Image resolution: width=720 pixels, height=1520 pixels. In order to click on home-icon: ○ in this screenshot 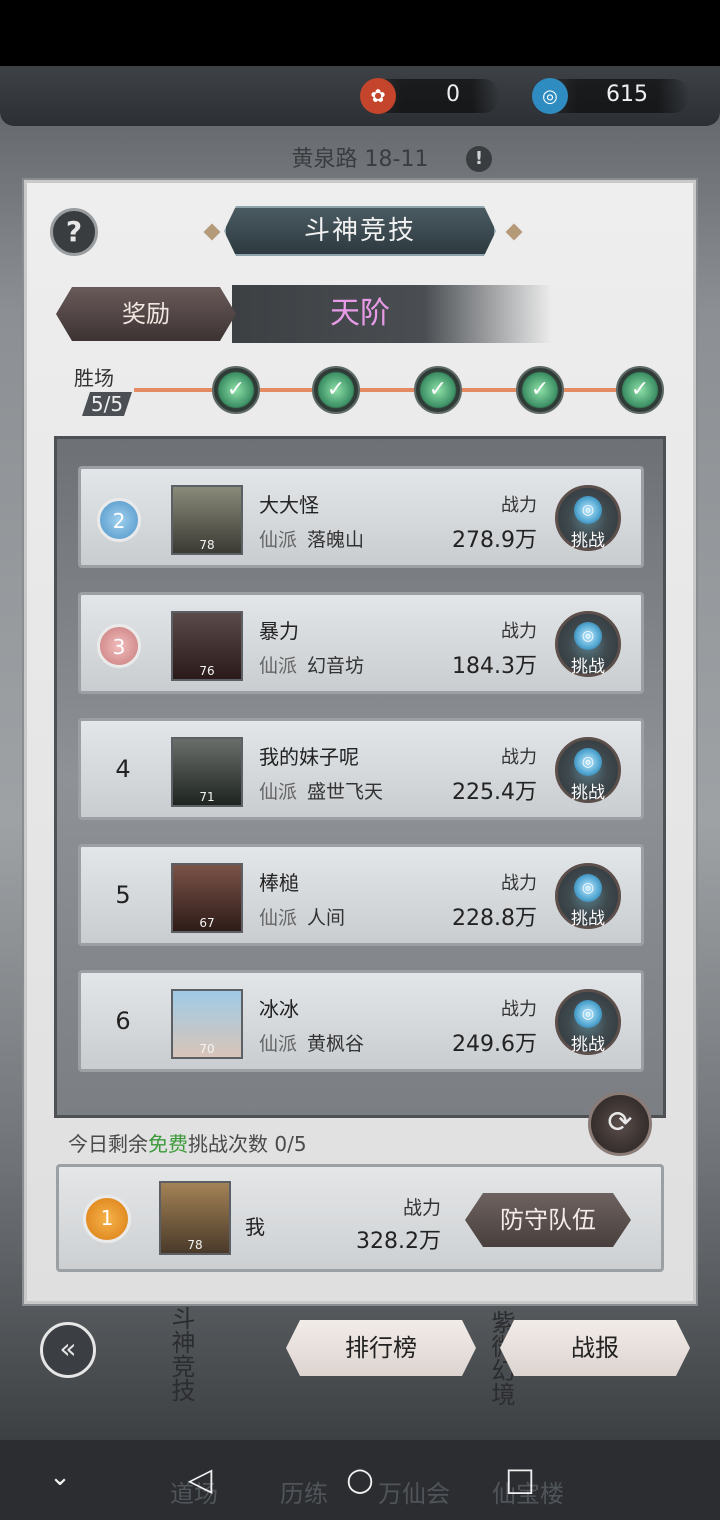, I will do `click(360, 1479)`.